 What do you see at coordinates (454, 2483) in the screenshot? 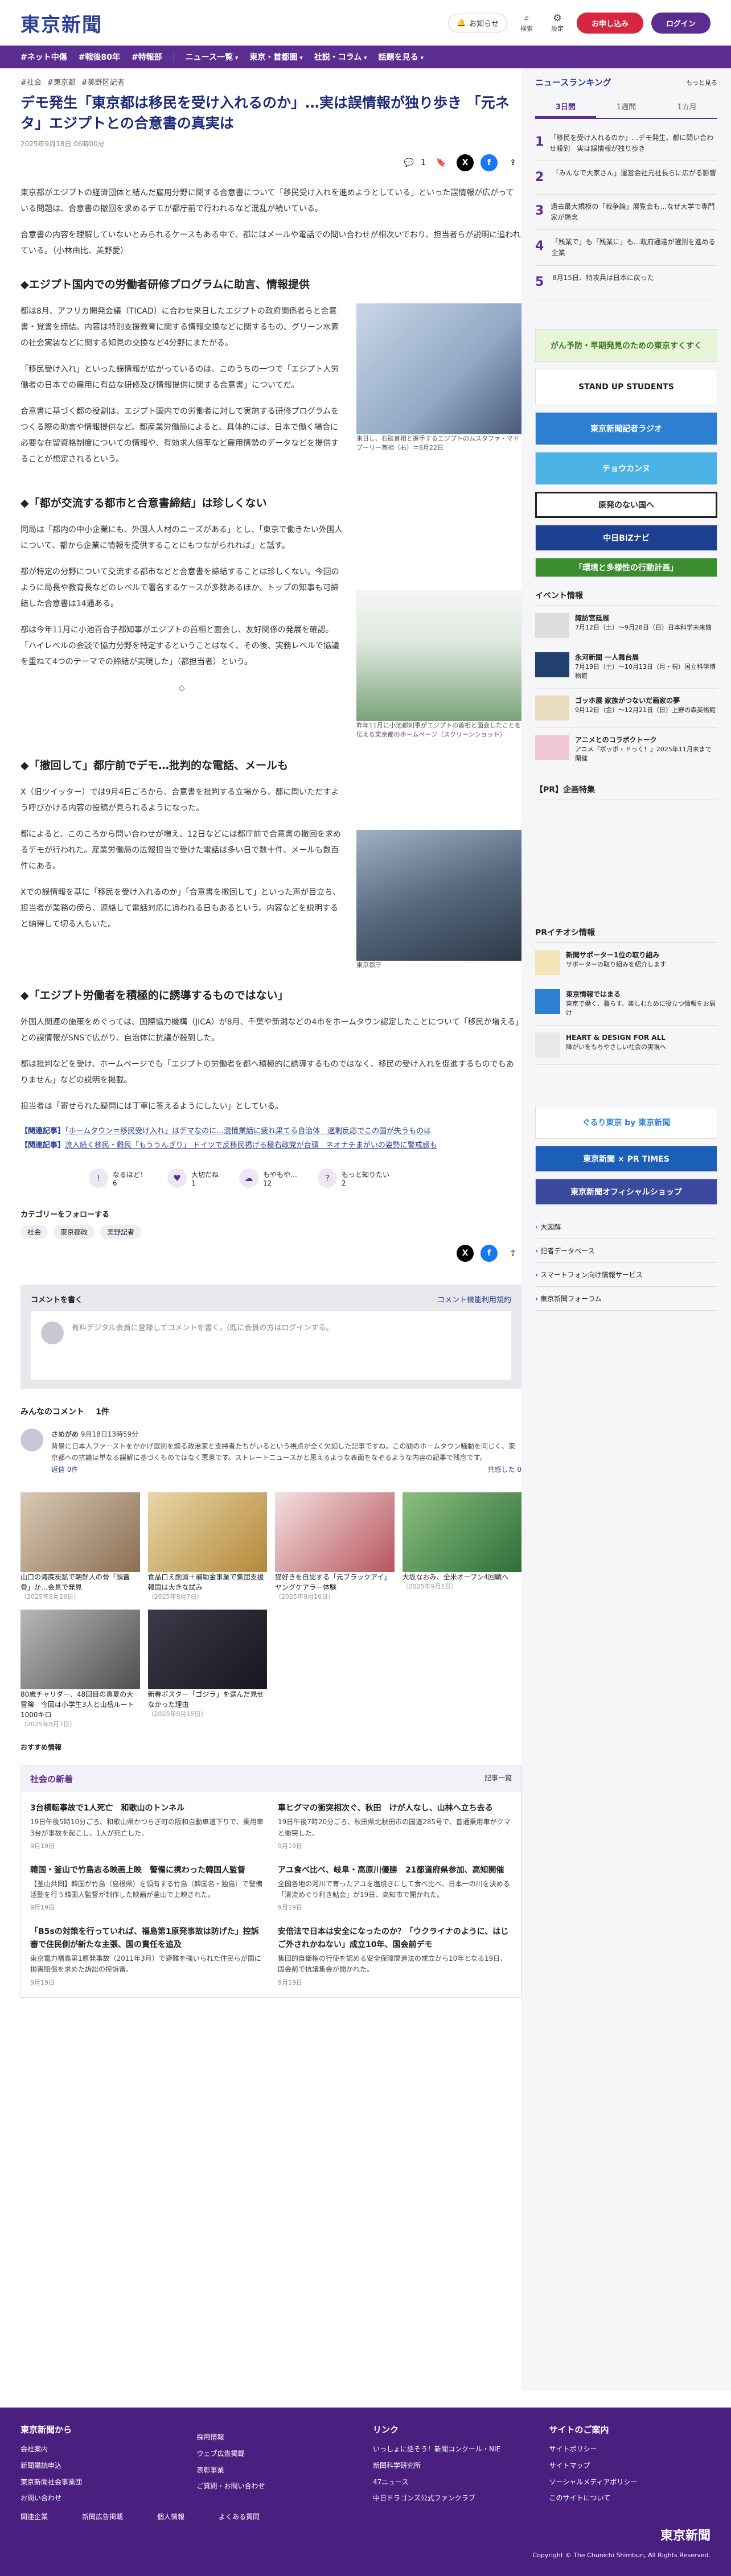
I see `footer-link: 47ニュース` at bounding box center [454, 2483].